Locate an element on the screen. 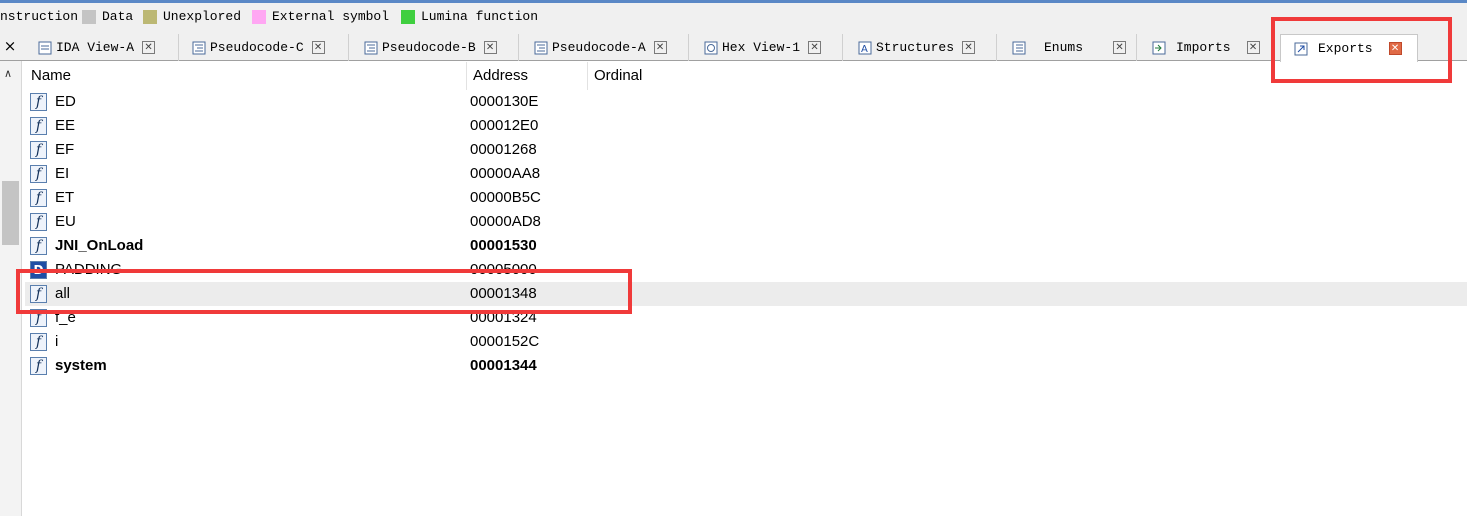  export-address: 00001344 is located at coordinates (503, 365).